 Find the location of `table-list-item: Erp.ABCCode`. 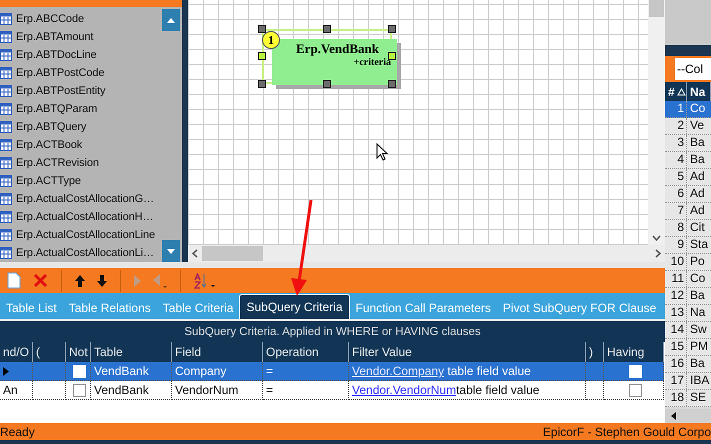

table-list-item: Erp.ABCCode is located at coordinates (50, 19).